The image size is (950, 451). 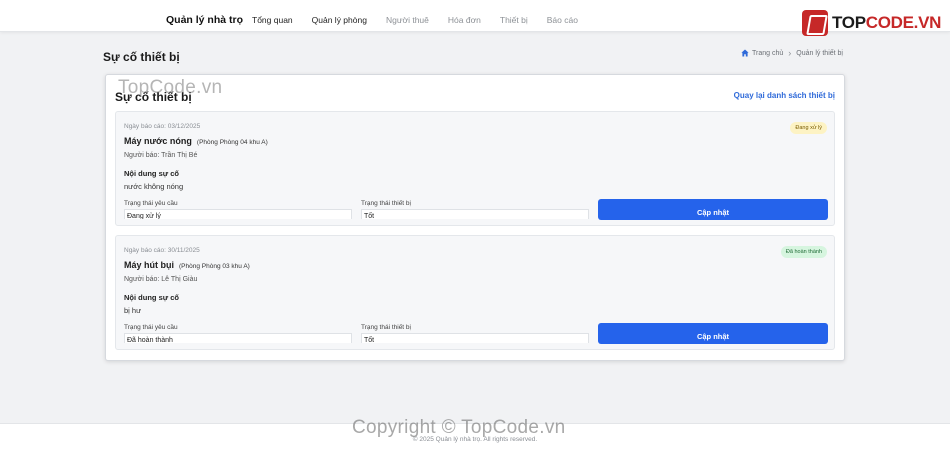 What do you see at coordinates (141, 57) in the screenshot?
I see `page-title: Sự cố thiết bị` at bounding box center [141, 57].